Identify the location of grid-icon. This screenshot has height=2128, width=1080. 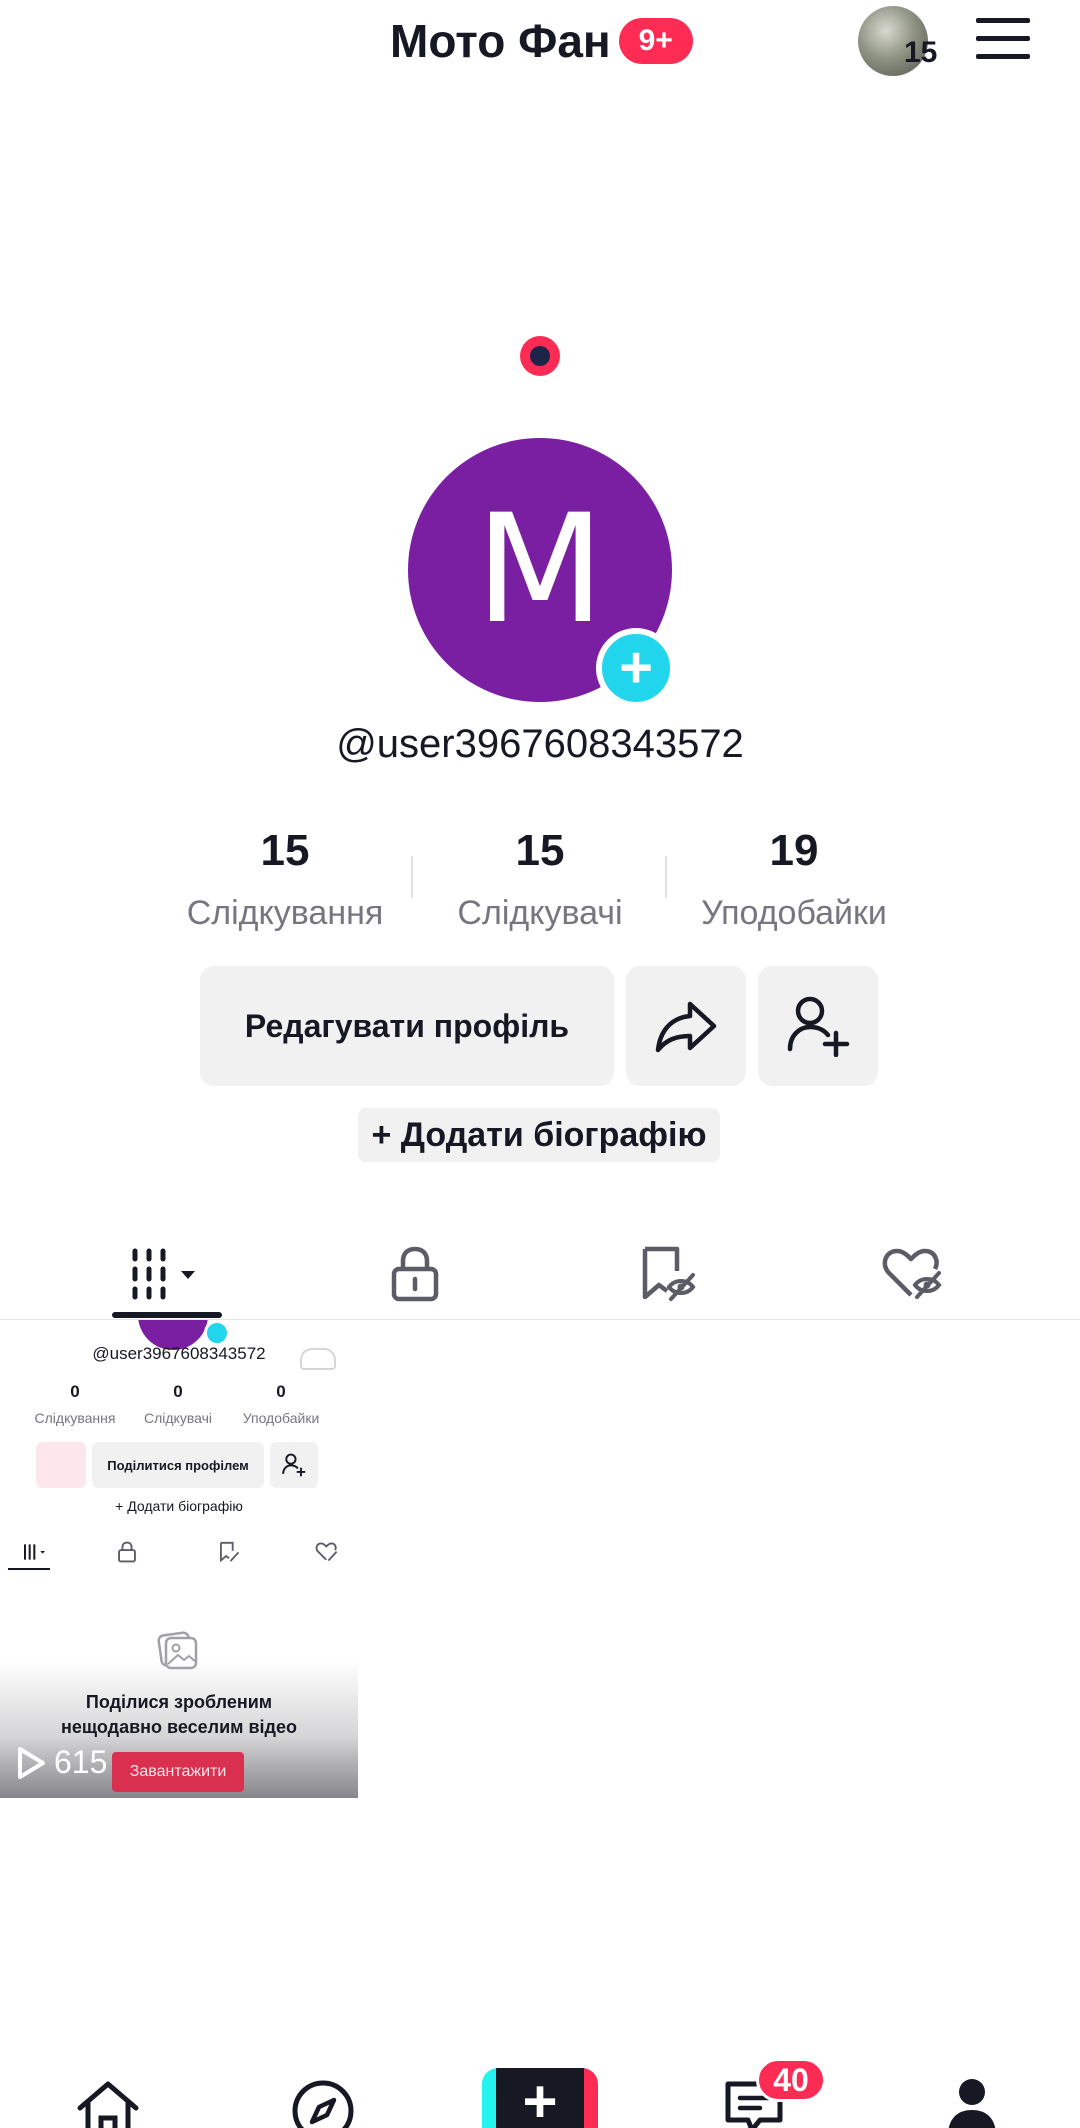
(163, 1274).